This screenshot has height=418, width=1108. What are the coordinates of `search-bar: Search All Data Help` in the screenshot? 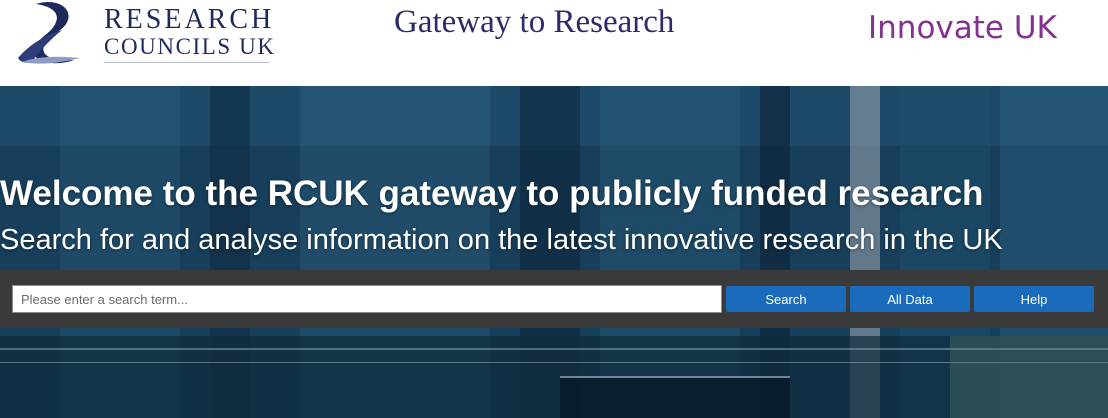 It's located at (554, 299).